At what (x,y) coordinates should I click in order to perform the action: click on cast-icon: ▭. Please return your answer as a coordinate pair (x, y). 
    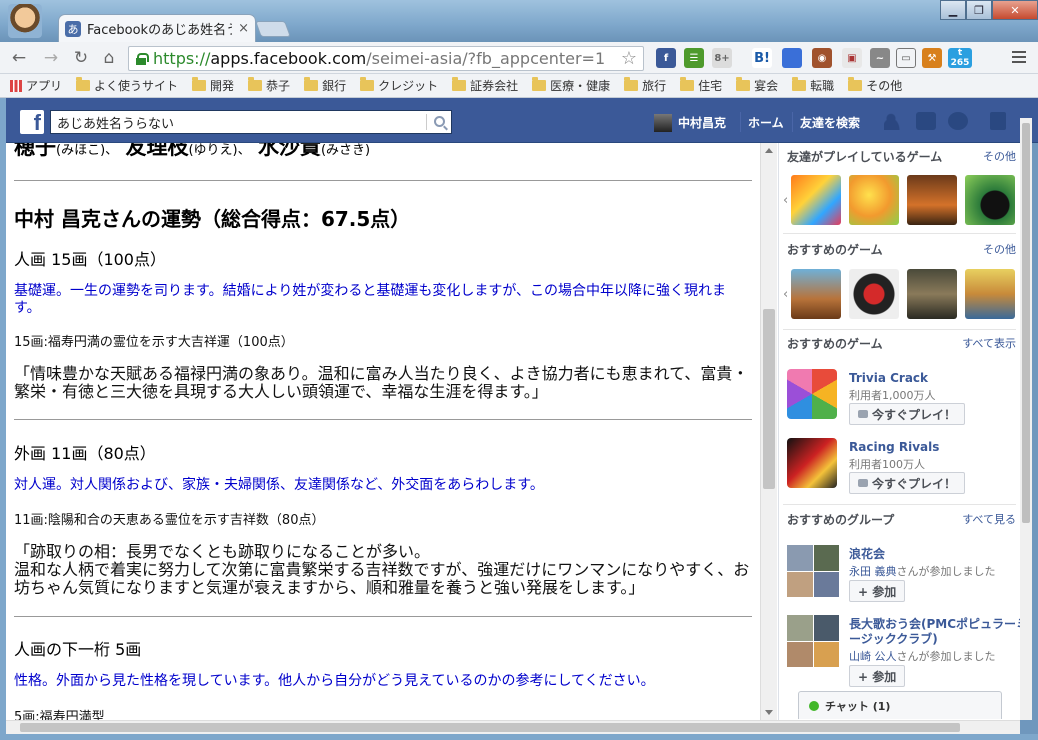
    Looking at the image, I should click on (906, 58).